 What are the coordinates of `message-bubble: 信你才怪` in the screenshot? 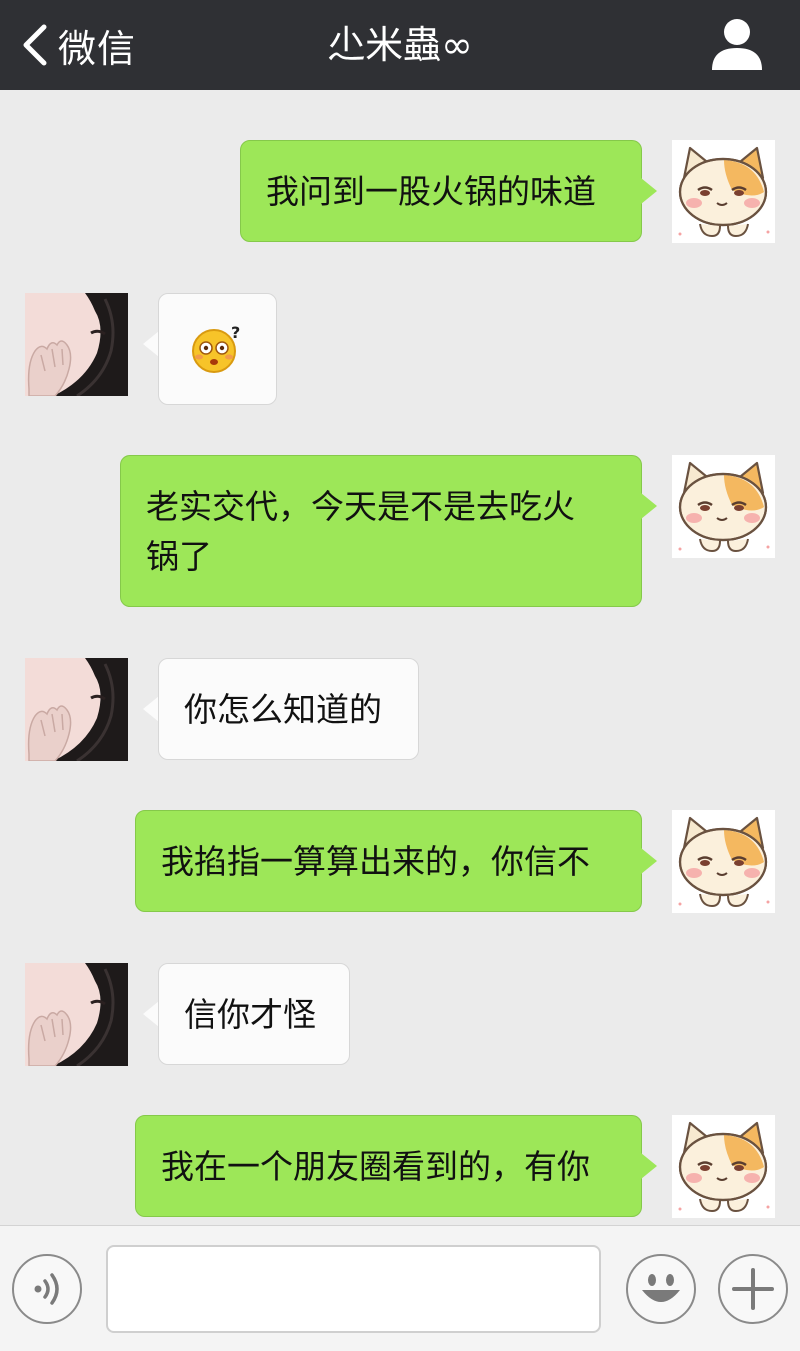 It's located at (254, 1014).